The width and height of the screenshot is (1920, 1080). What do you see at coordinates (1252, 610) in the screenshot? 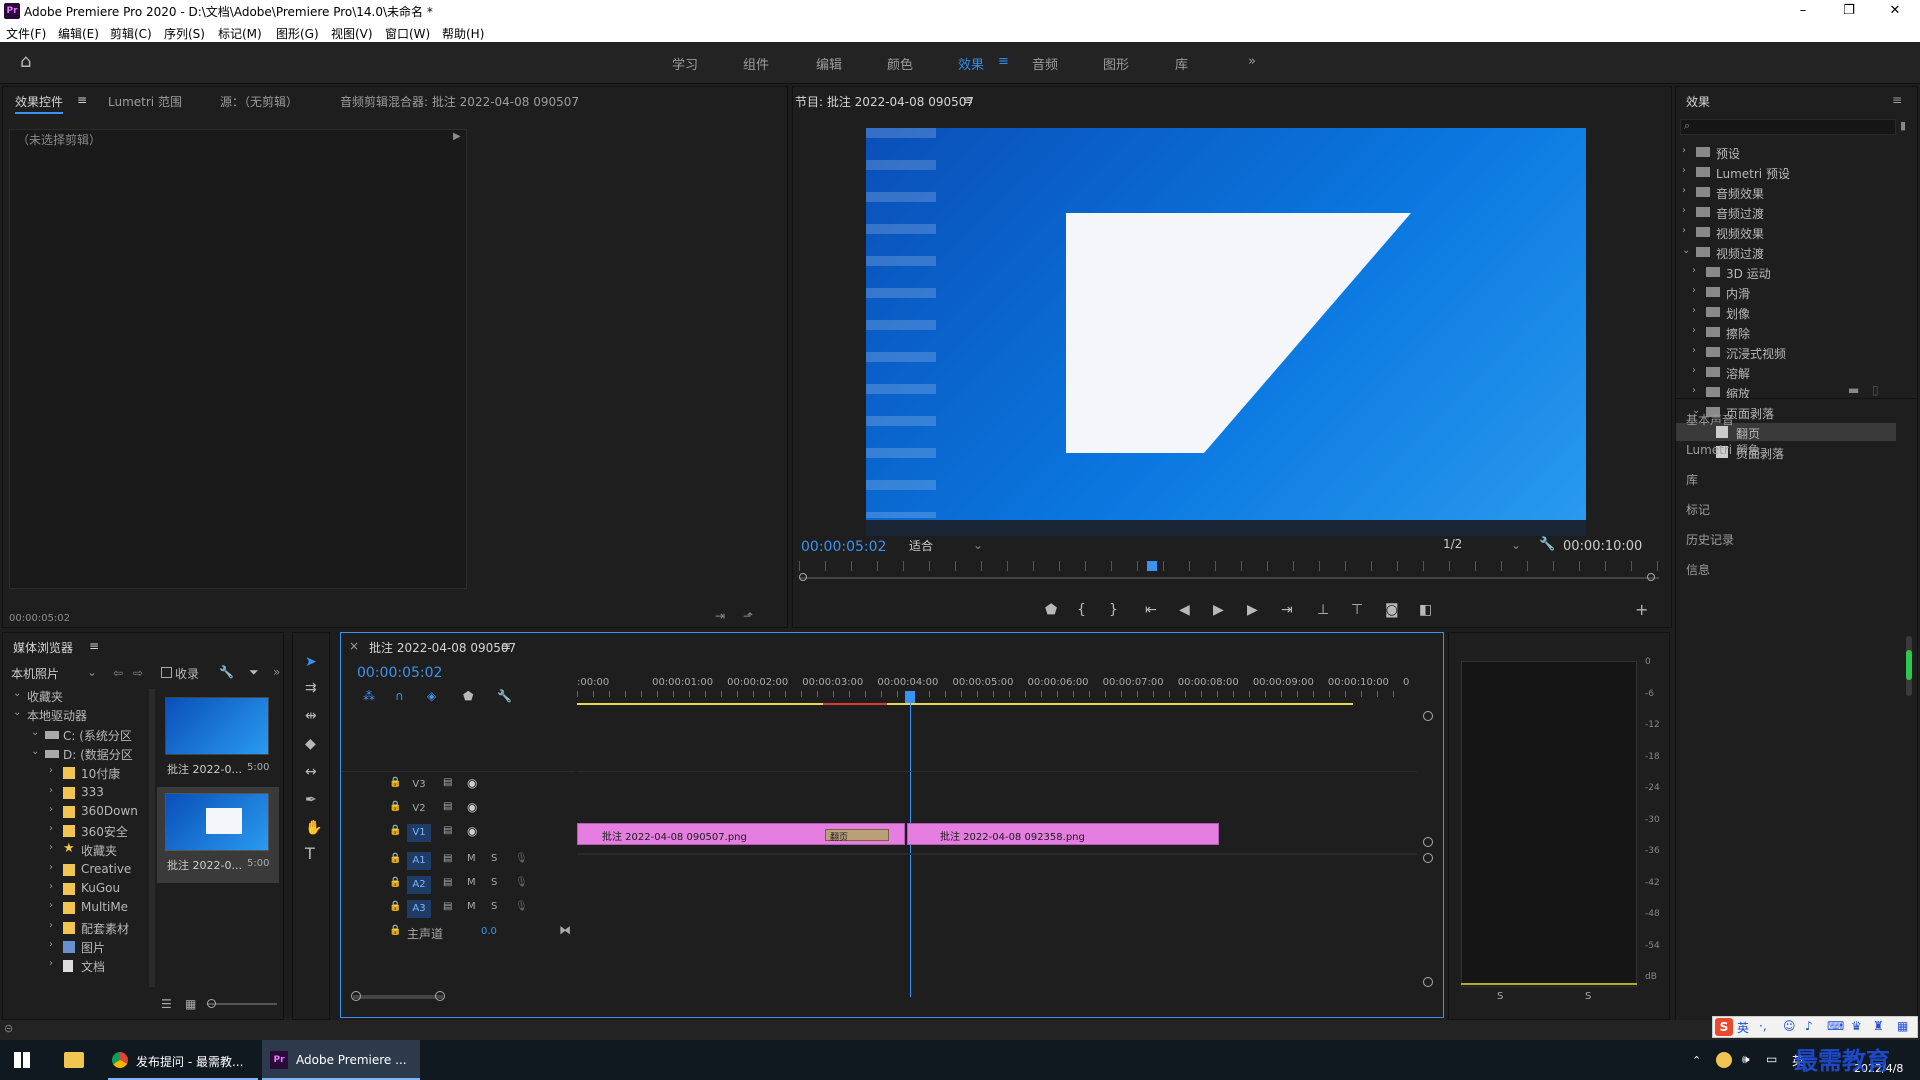
I see `step-forward-icon: ▶` at bounding box center [1252, 610].